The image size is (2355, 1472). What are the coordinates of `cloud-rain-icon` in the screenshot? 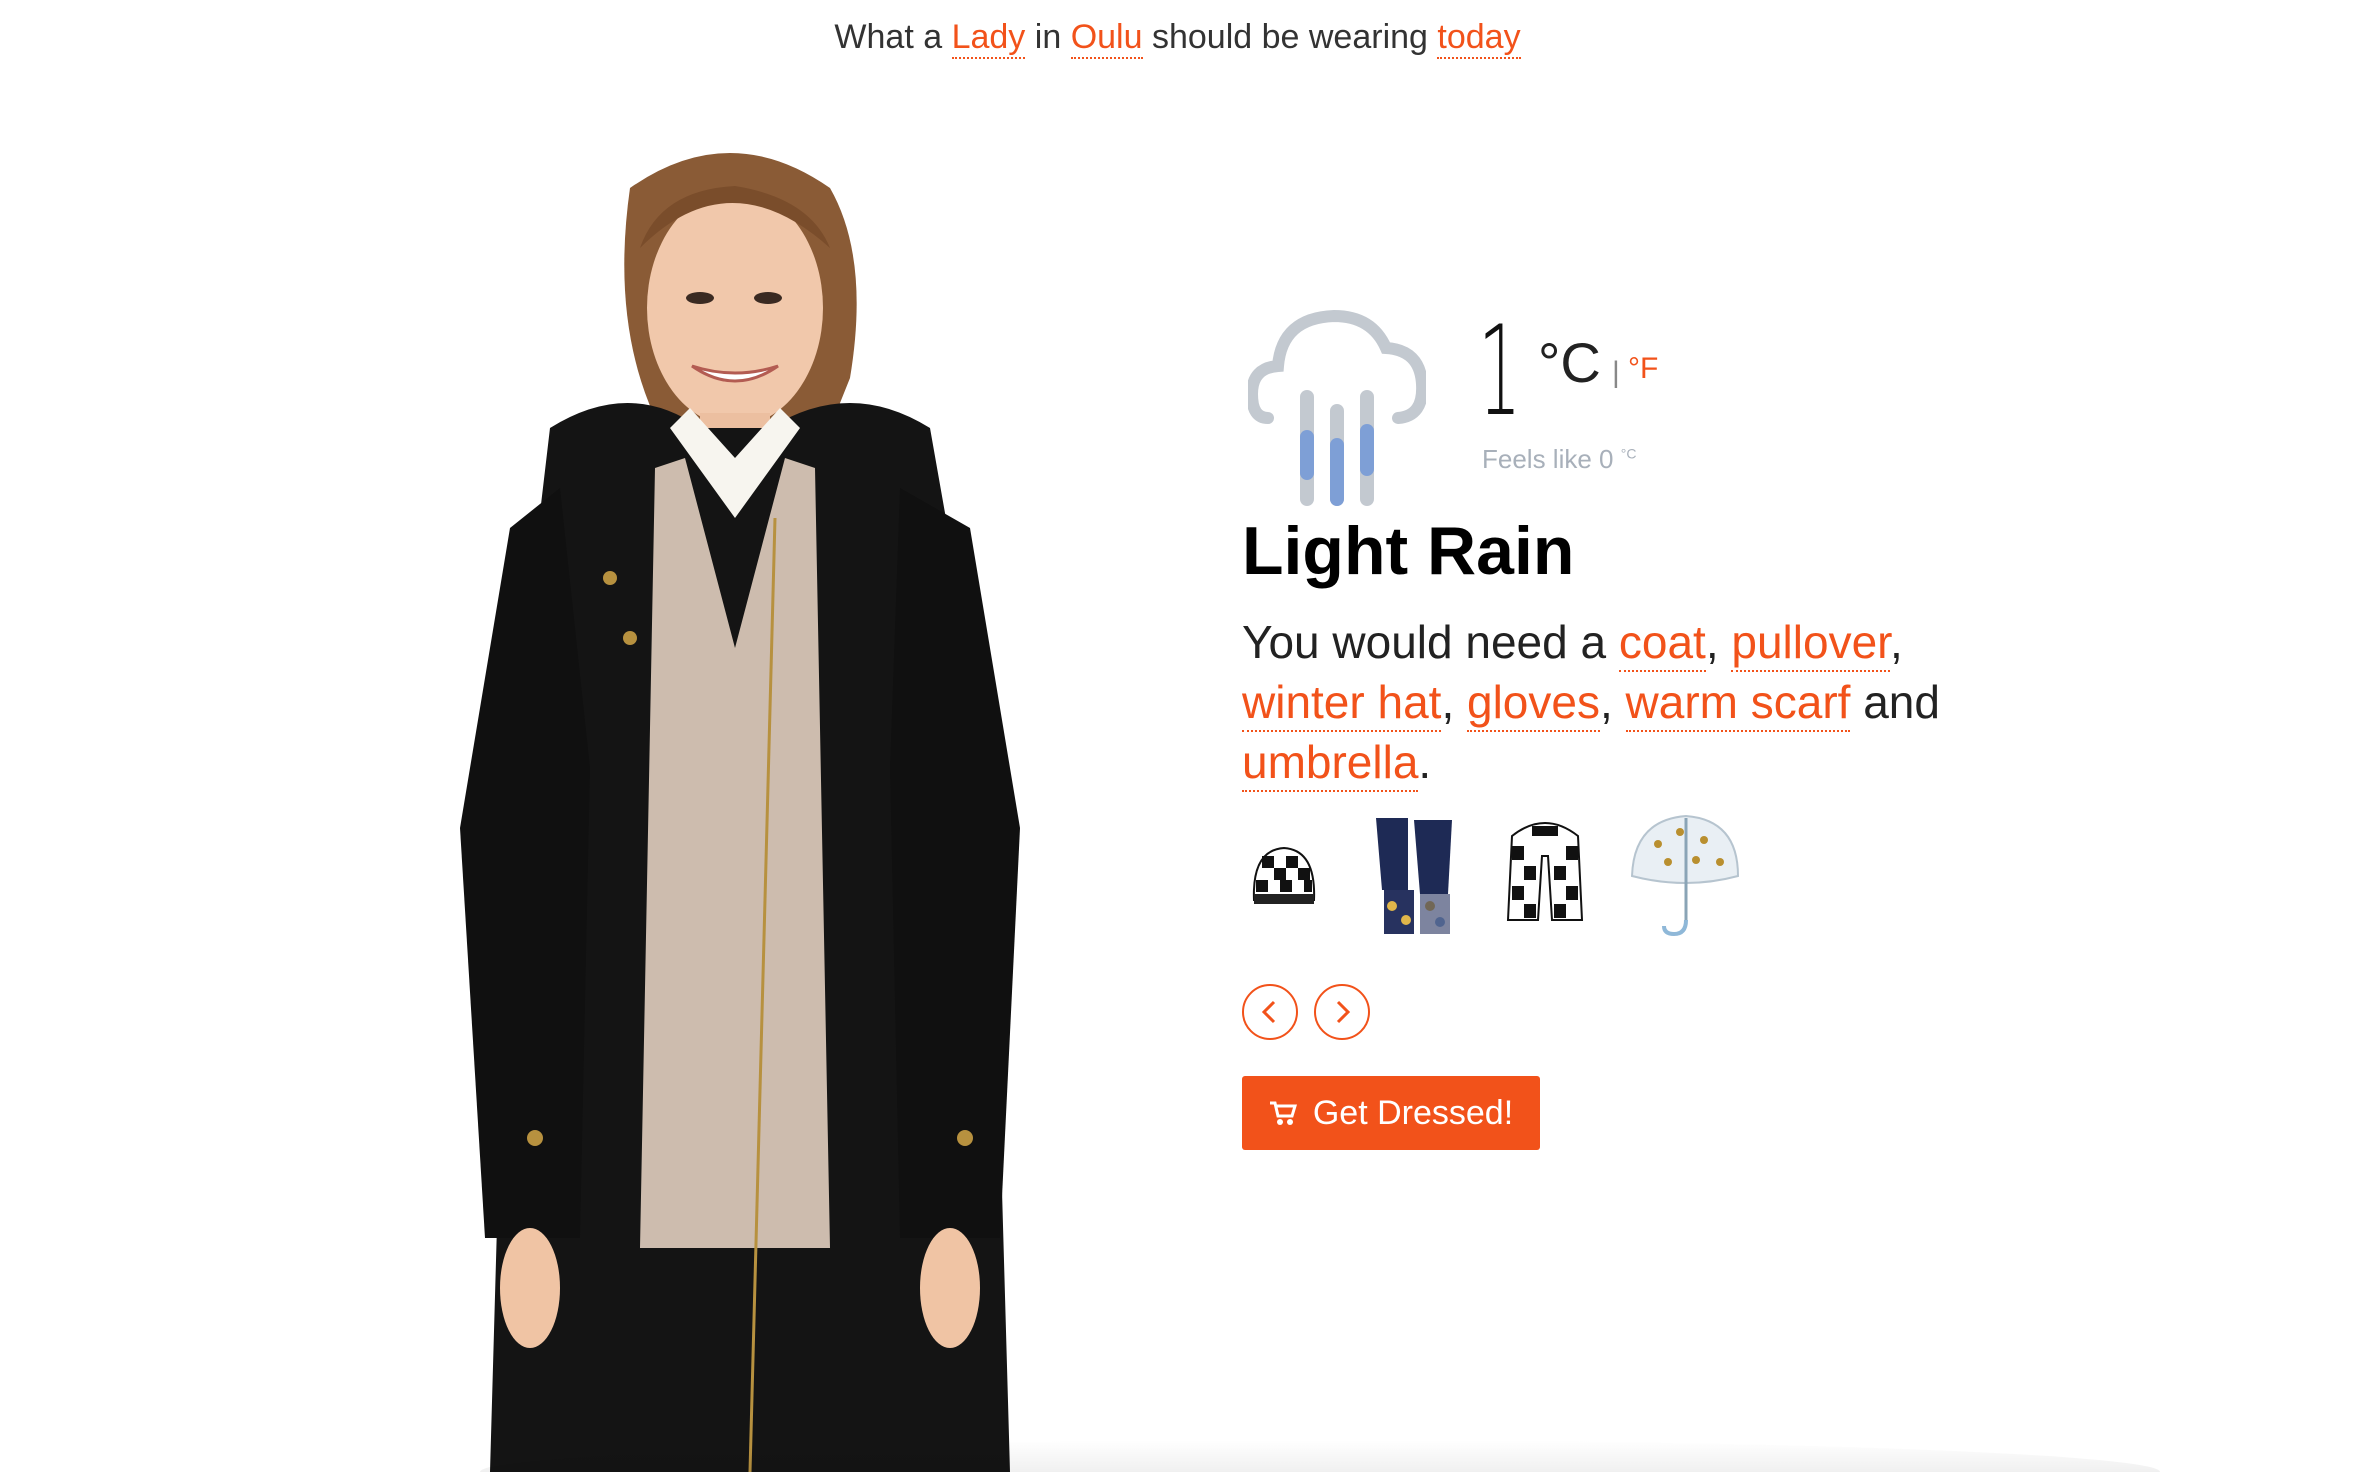 It's located at (1337, 407).